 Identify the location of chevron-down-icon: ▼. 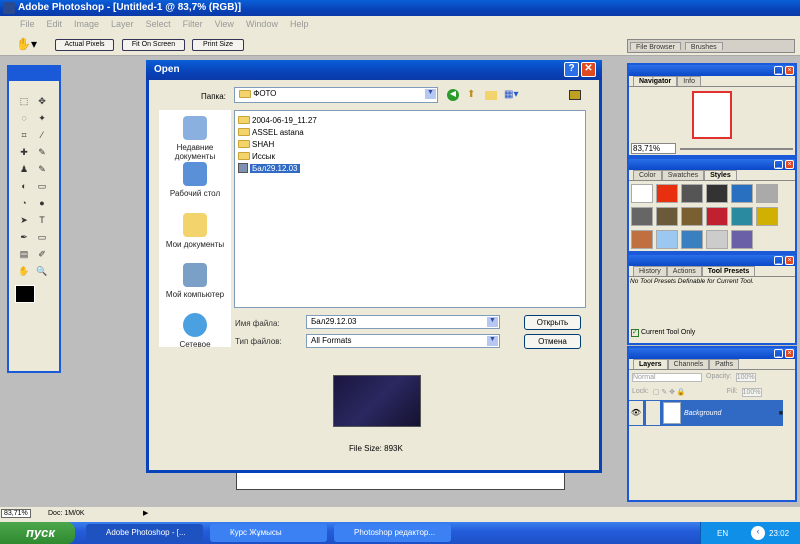
(492, 322).